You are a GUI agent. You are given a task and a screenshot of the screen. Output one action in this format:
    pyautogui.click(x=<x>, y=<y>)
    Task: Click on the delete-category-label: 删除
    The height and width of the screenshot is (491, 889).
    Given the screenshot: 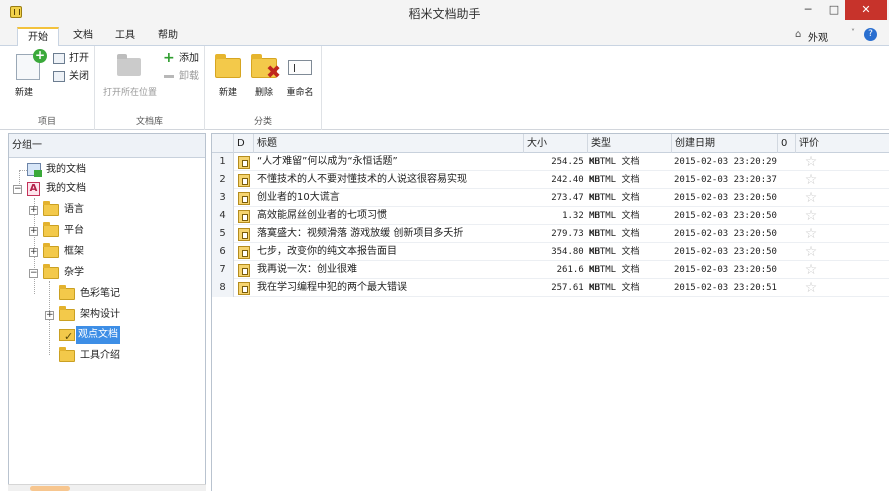 What is the action you would take?
    pyautogui.click(x=263, y=93)
    